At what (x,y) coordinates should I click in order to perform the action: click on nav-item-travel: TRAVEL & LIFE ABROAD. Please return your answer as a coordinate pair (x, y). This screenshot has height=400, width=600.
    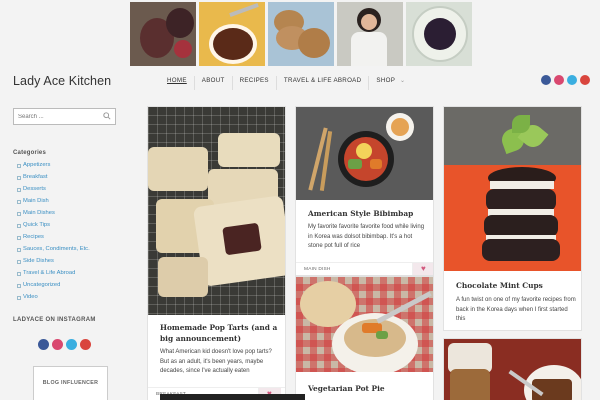
    Looking at the image, I should click on (323, 83).